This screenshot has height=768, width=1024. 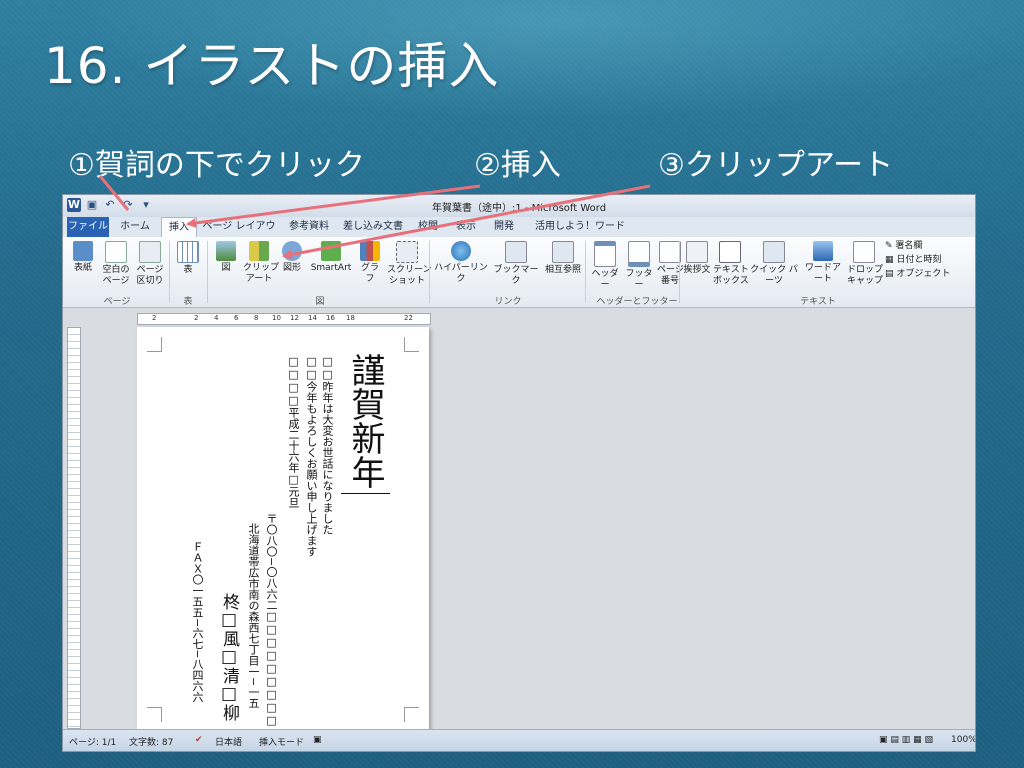 What do you see at coordinates (776, 165) in the screenshot?
I see `step-3-label: ③クリップアート` at bounding box center [776, 165].